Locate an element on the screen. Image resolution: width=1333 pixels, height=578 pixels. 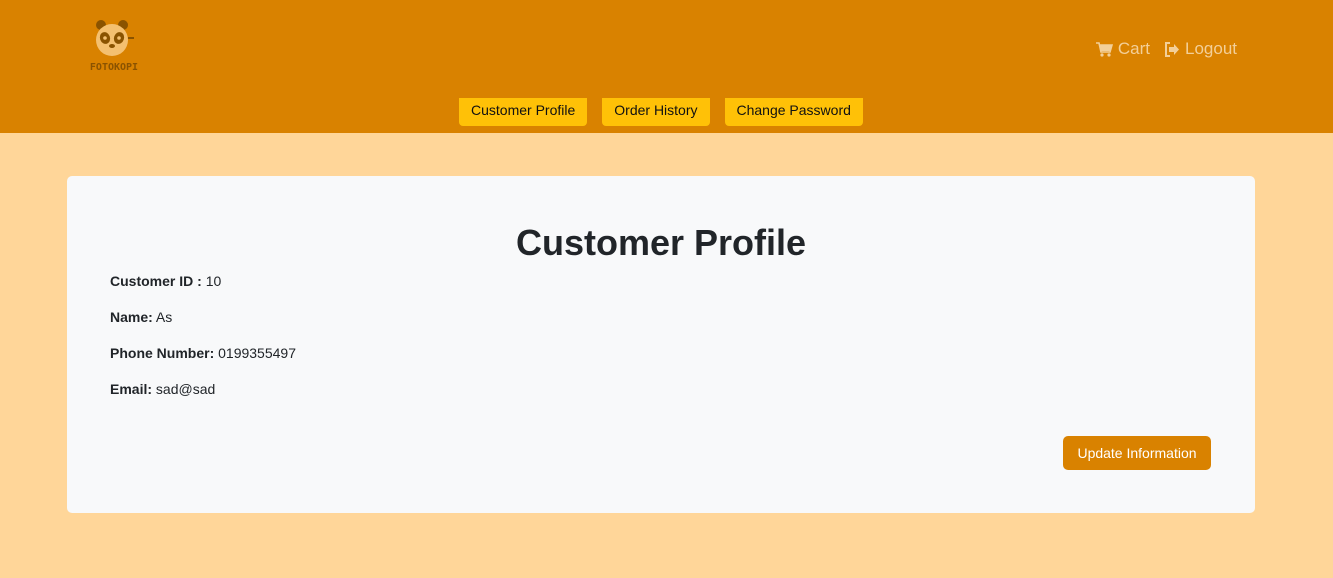
email-field: Email: sad@sad is located at coordinates (162, 389).